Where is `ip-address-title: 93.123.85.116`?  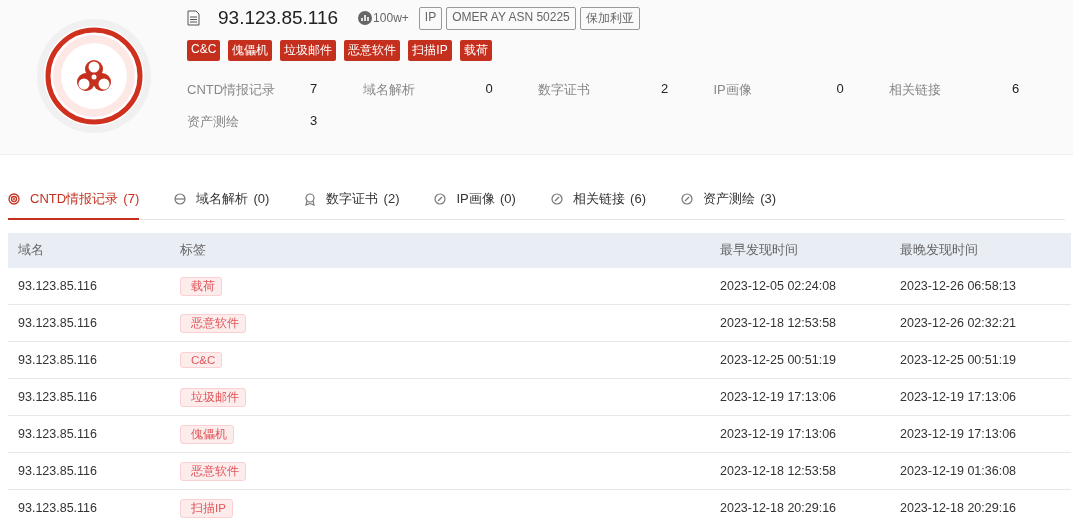
ip-address-title: 93.123.85.116 is located at coordinates (278, 18).